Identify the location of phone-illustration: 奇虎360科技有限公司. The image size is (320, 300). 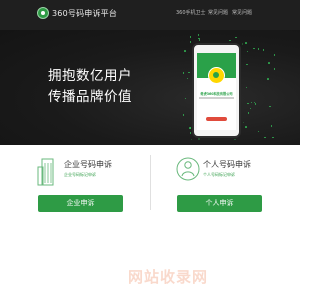
(216, 90).